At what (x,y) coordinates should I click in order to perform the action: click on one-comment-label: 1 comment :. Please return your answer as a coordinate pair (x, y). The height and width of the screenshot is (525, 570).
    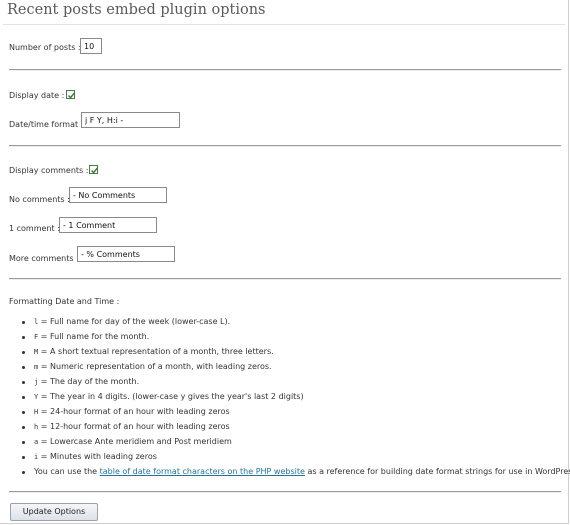
    Looking at the image, I should click on (34, 228).